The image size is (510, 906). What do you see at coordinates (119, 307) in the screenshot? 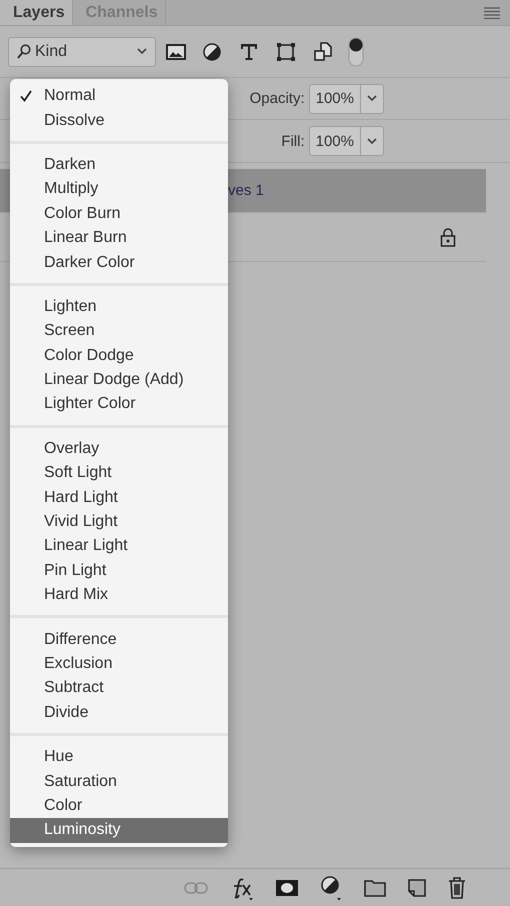
I see `menu-item: Lighten` at bounding box center [119, 307].